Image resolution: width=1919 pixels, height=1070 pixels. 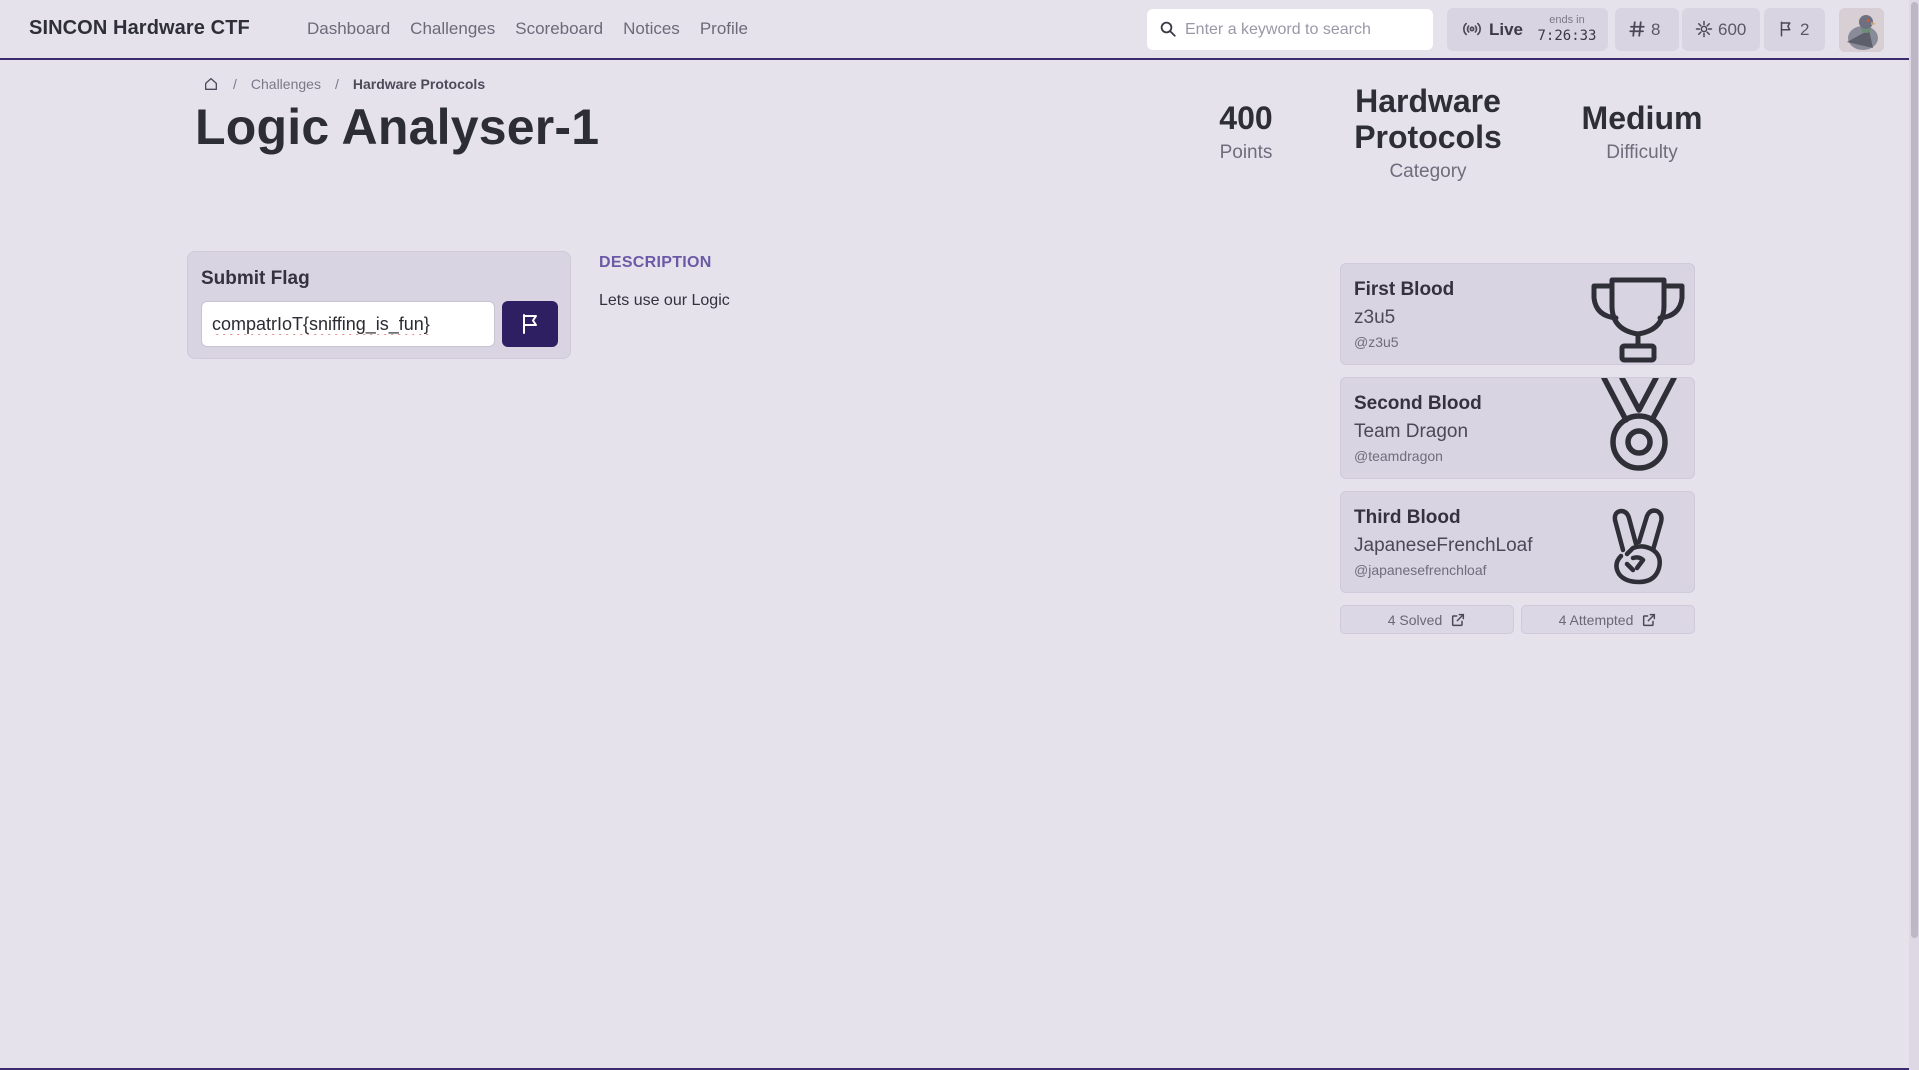 I want to click on first-blood-handle: @z3u5, so click(x=1376, y=342).